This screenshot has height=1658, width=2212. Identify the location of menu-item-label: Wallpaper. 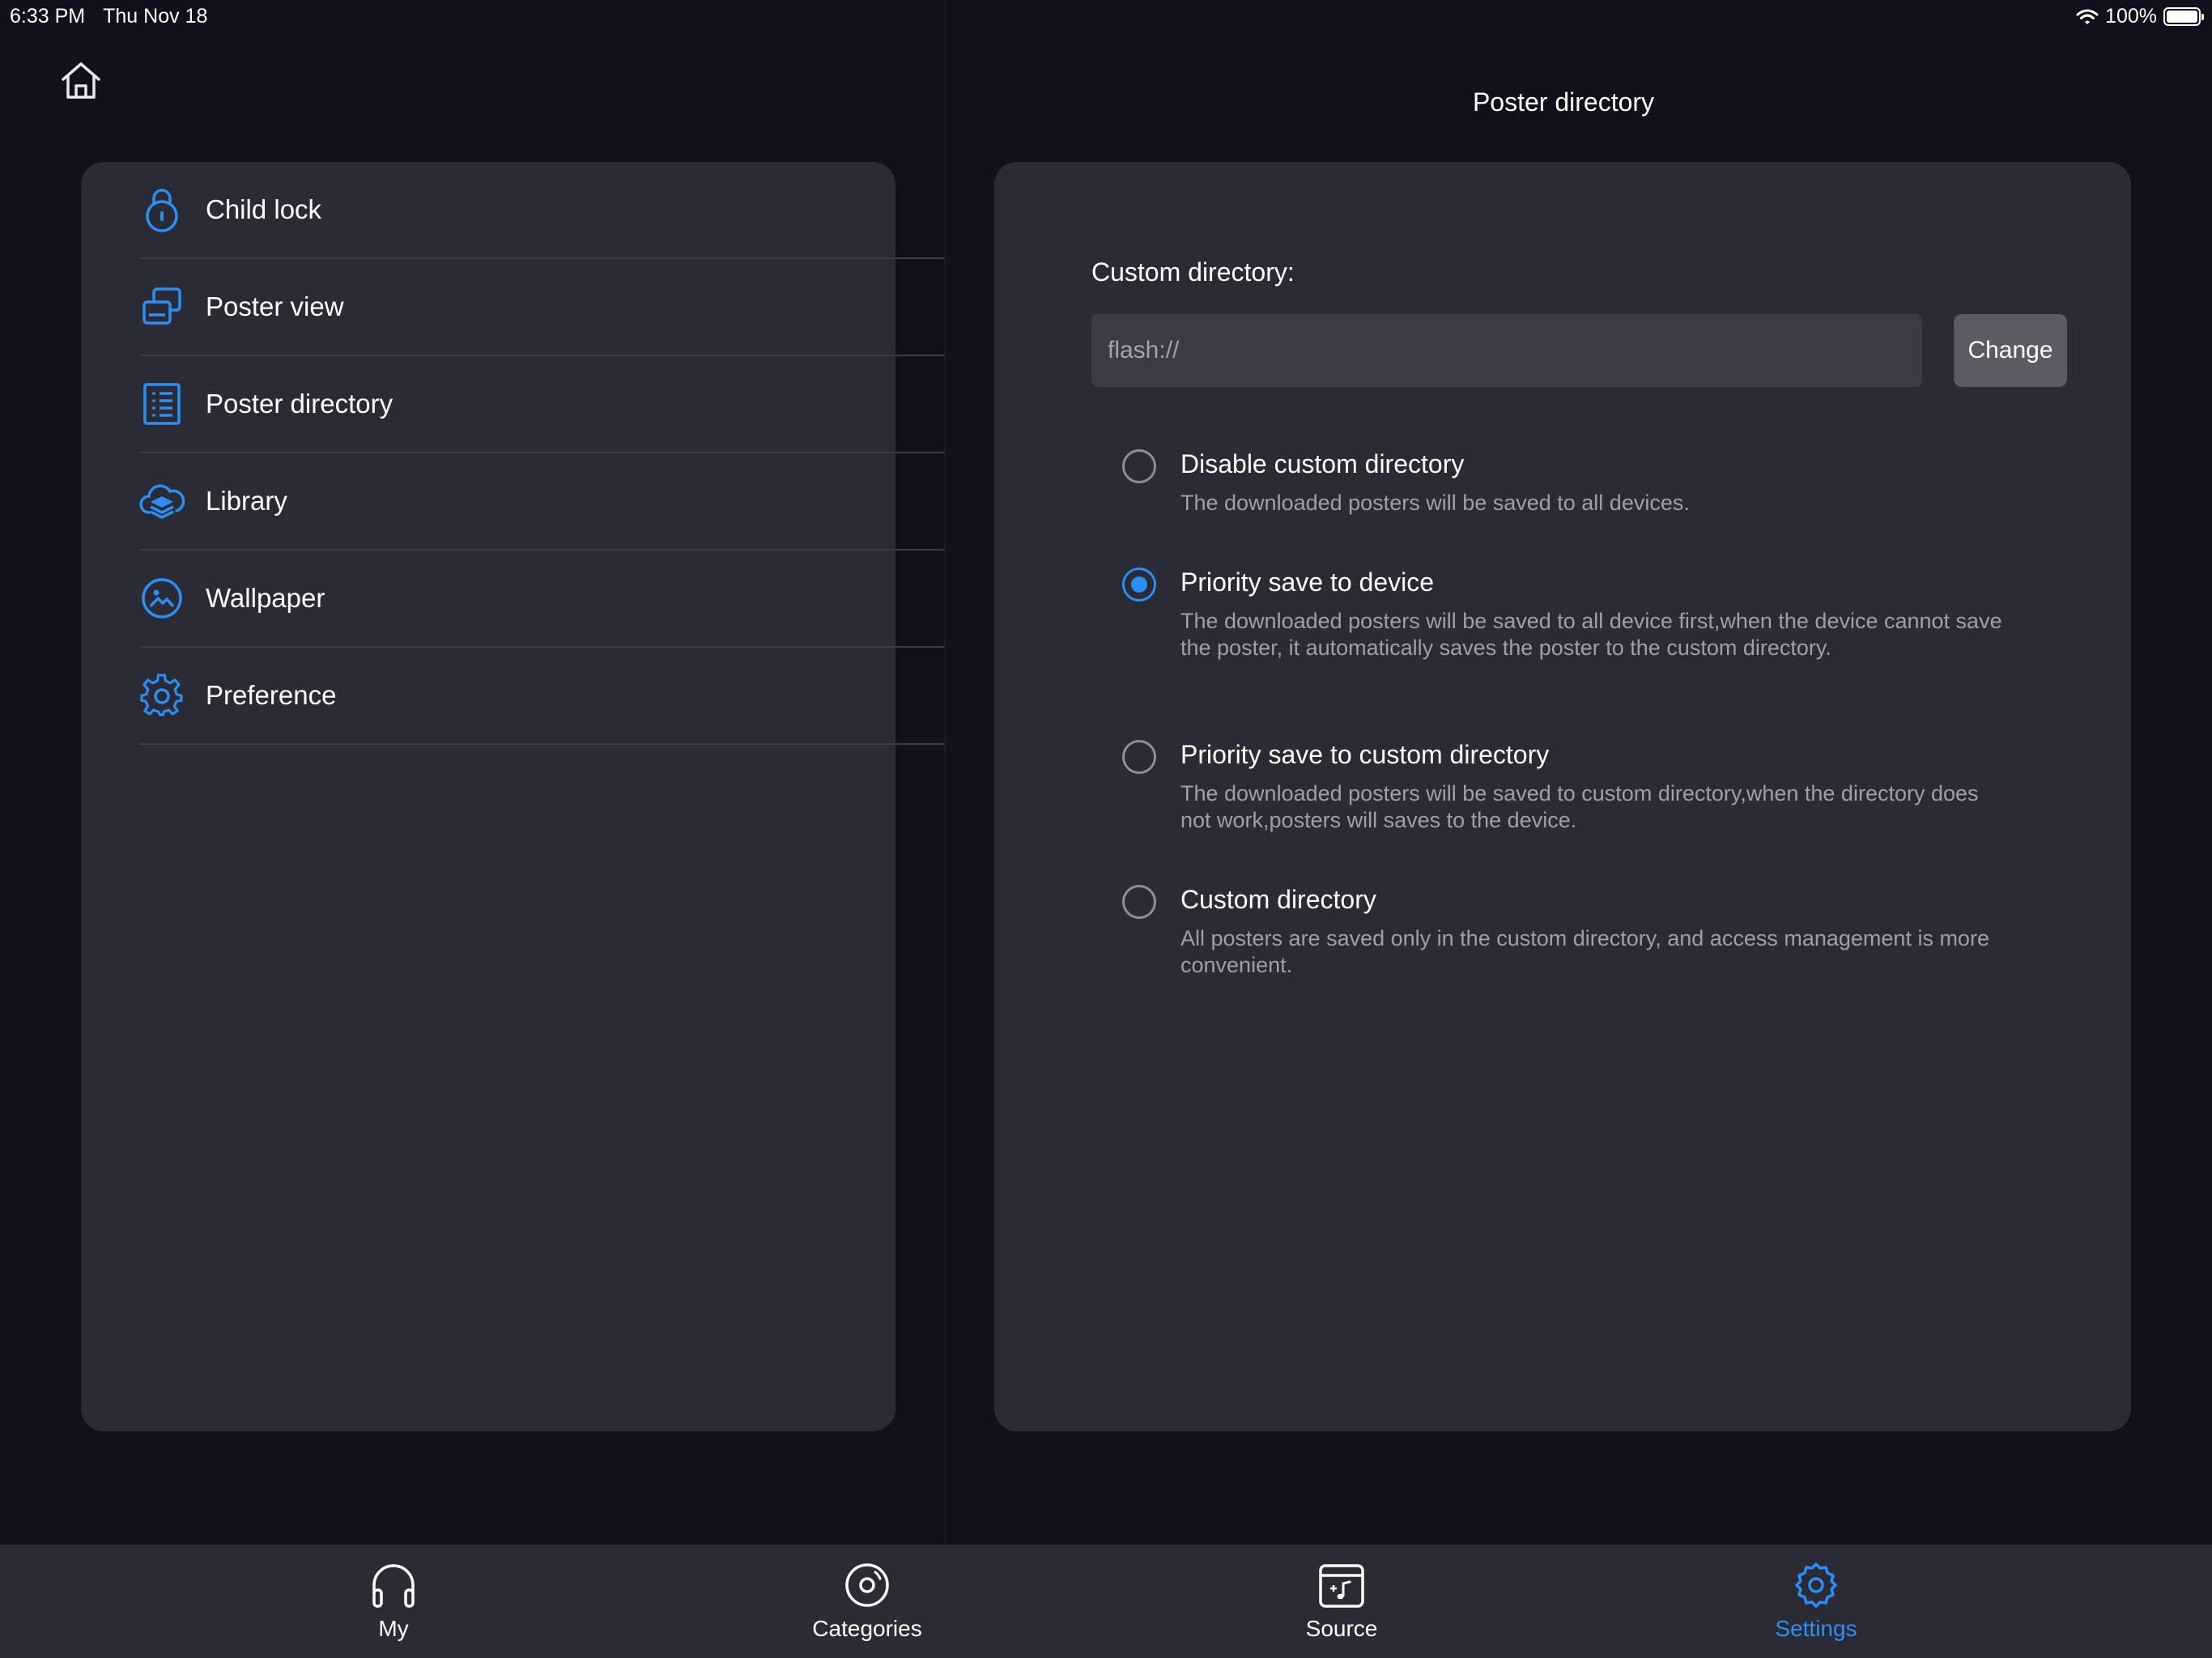
(265, 598).